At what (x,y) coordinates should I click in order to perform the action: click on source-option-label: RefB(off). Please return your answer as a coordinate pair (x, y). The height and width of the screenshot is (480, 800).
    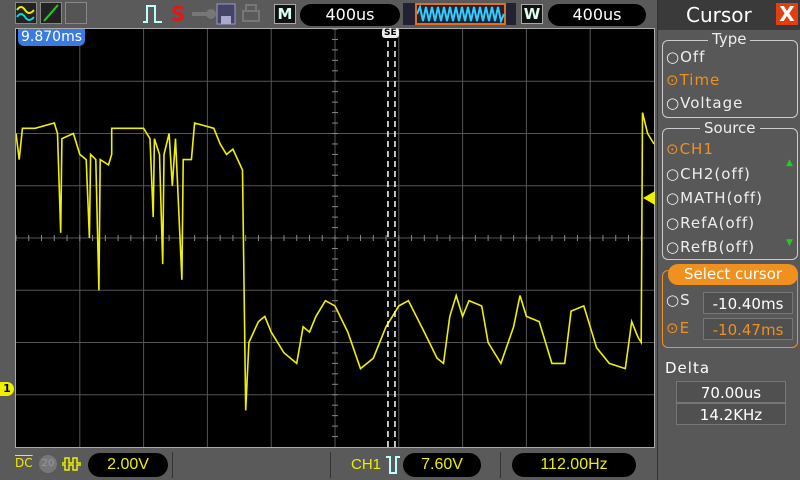
    Looking at the image, I should click on (718, 247).